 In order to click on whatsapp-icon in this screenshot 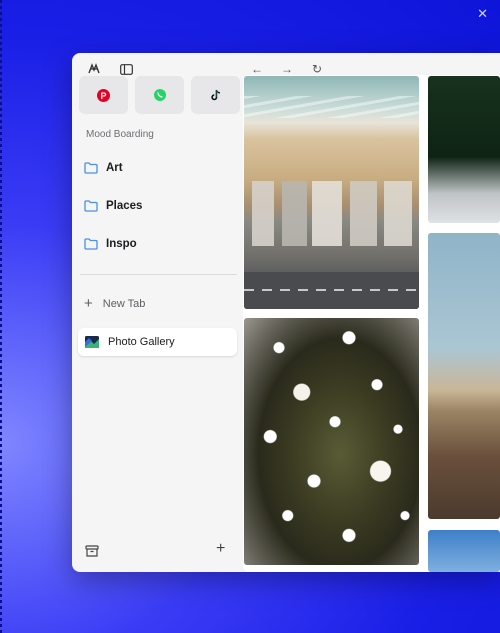, I will do `click(159, 95)`.